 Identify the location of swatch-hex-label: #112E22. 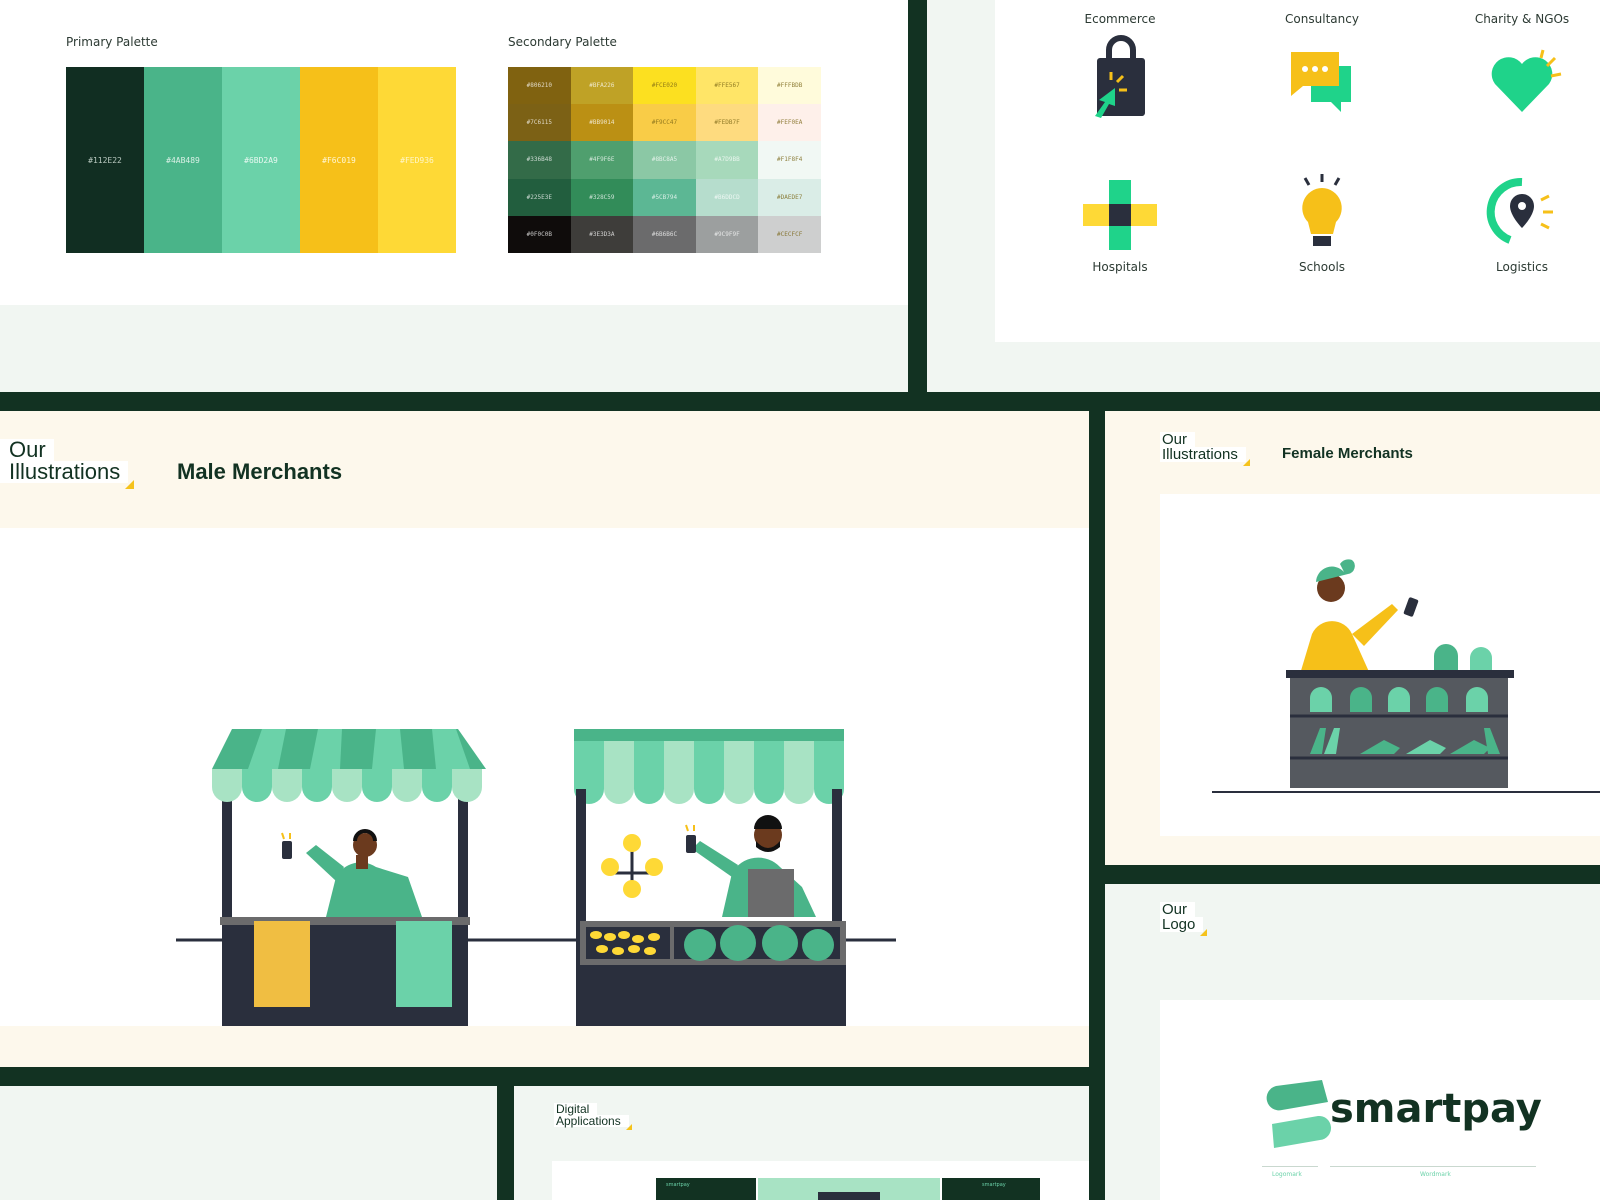
(105, 160).